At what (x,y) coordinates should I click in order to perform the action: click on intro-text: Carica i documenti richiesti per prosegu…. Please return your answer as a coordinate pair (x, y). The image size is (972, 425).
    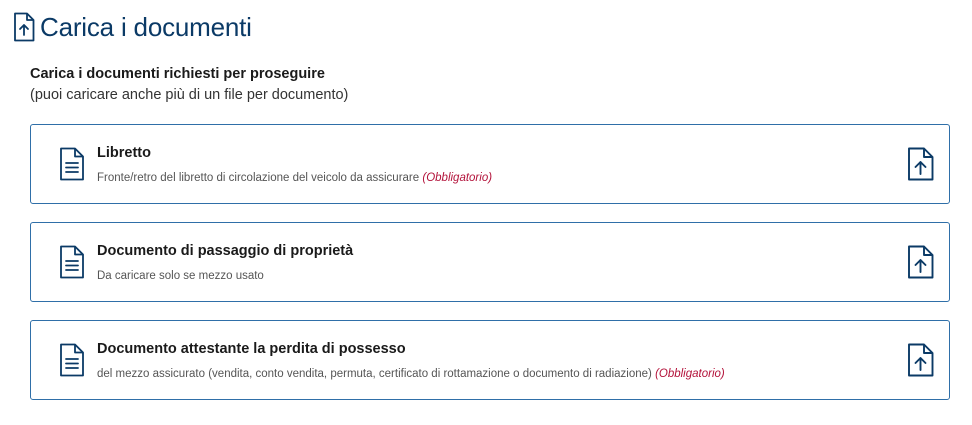
    Looking at the image, I should click on (189, 85).